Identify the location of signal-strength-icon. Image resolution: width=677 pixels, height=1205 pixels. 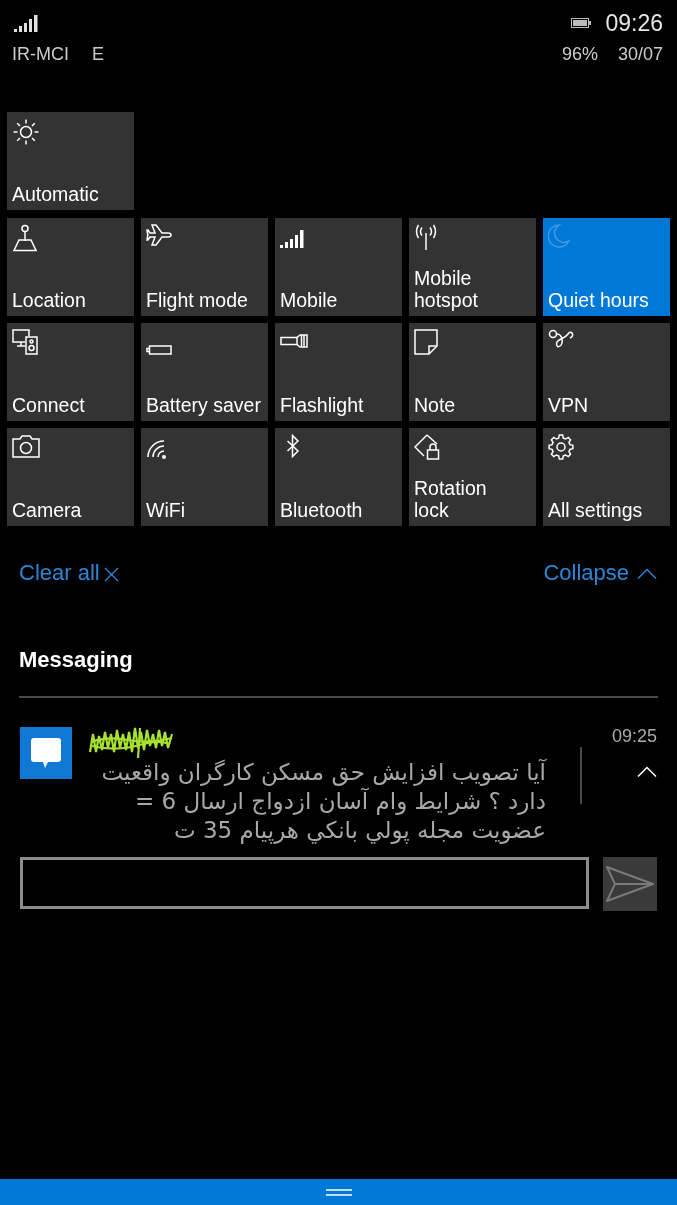
(26, 23).